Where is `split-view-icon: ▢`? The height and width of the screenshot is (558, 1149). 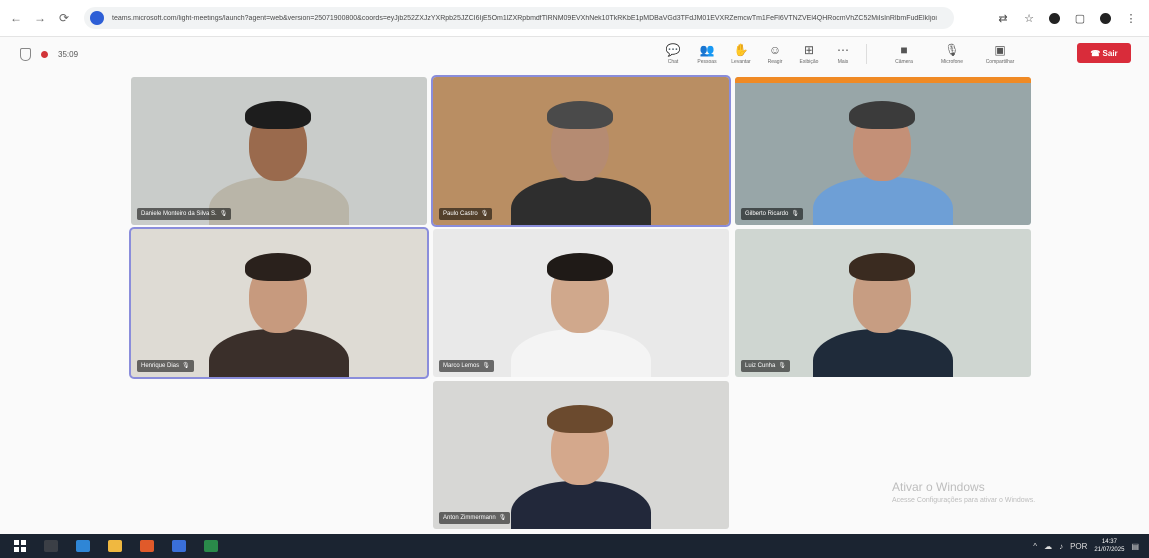 split-view-icon: ▢ is located at coordinates (1080, 18).